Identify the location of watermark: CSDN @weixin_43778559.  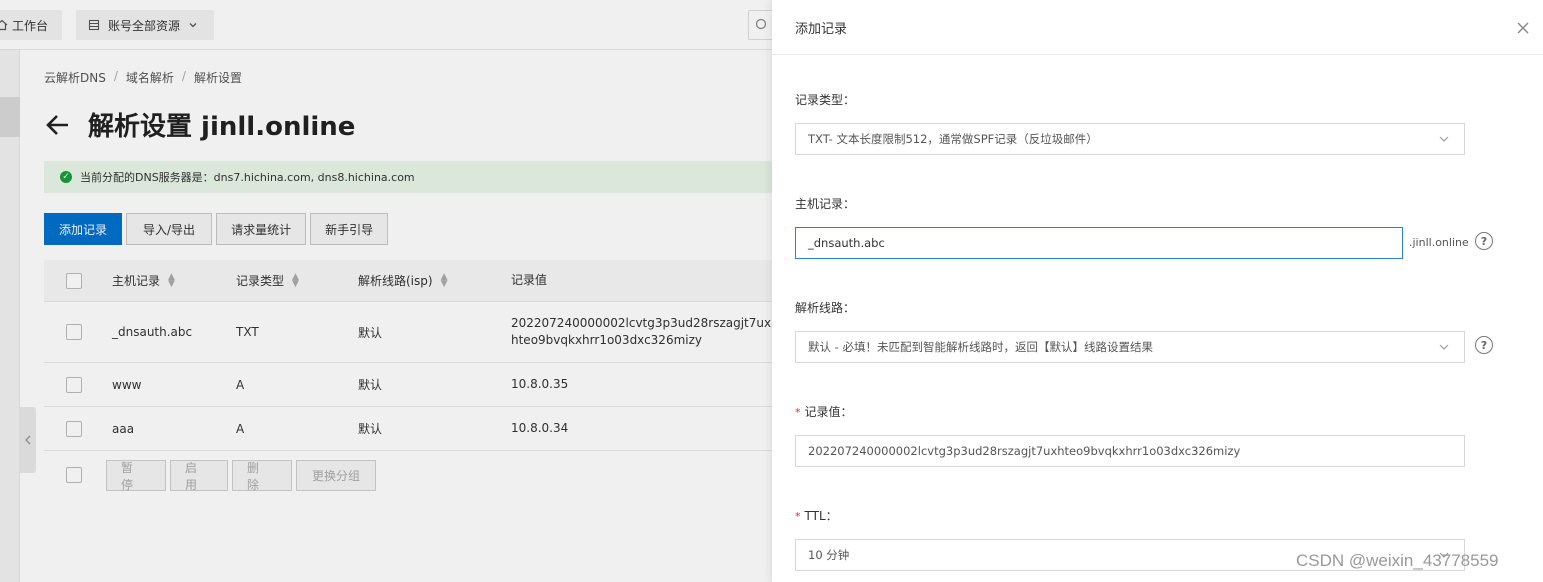
(1397, 560).